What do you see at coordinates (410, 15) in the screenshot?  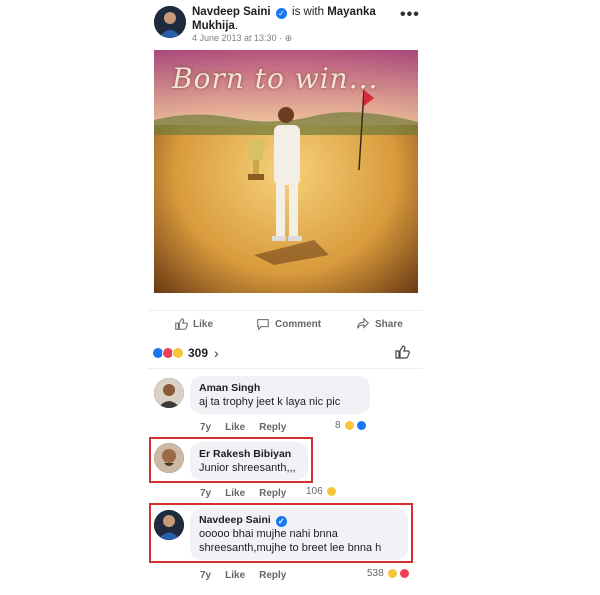 I see `more-options-button: •••` at bounding box center [410, 15].